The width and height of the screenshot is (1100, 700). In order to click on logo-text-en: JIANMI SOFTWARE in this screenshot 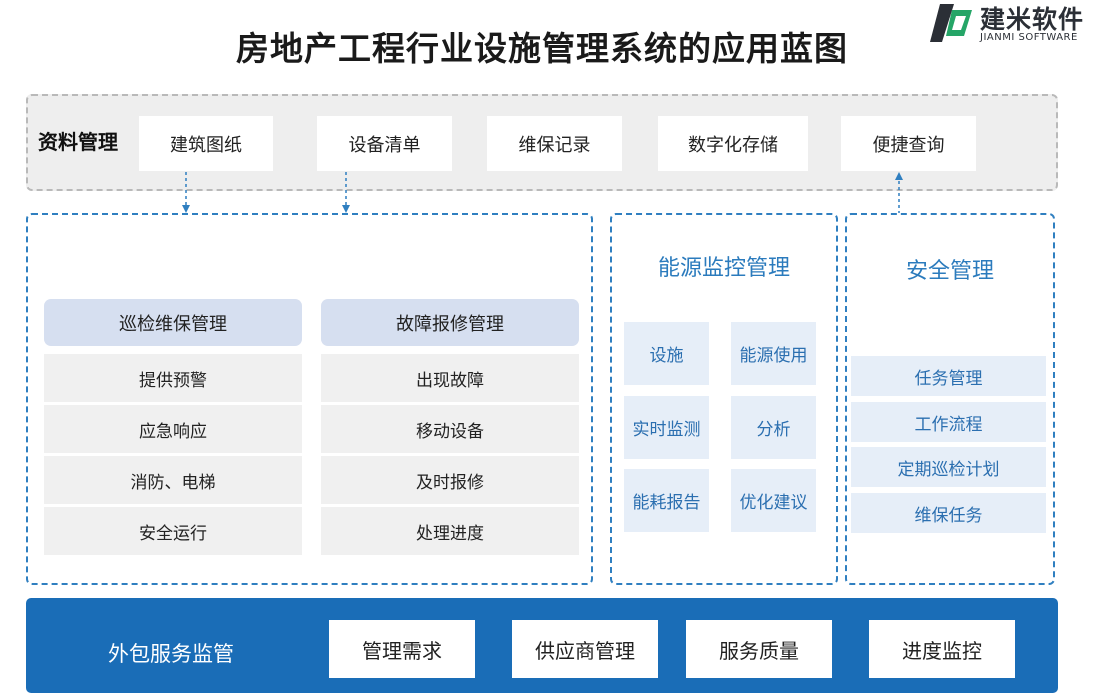, I will do `click(1029, 37)`.